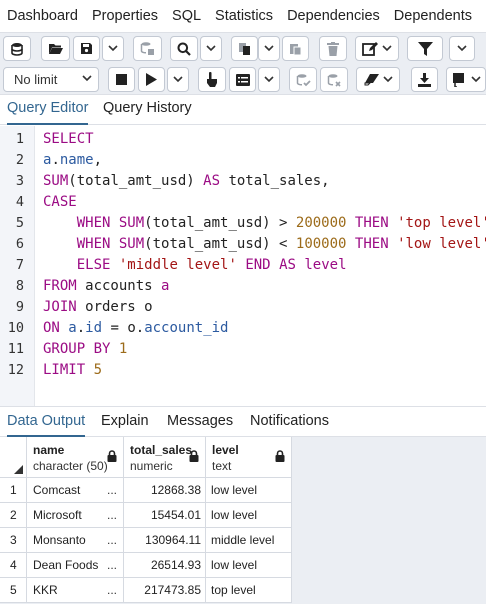 The height and width of the screenshot is (604, 486). Describe the element at coordinates (147, 48) in the screenshot. I see `save-data-changes-button` at that location.